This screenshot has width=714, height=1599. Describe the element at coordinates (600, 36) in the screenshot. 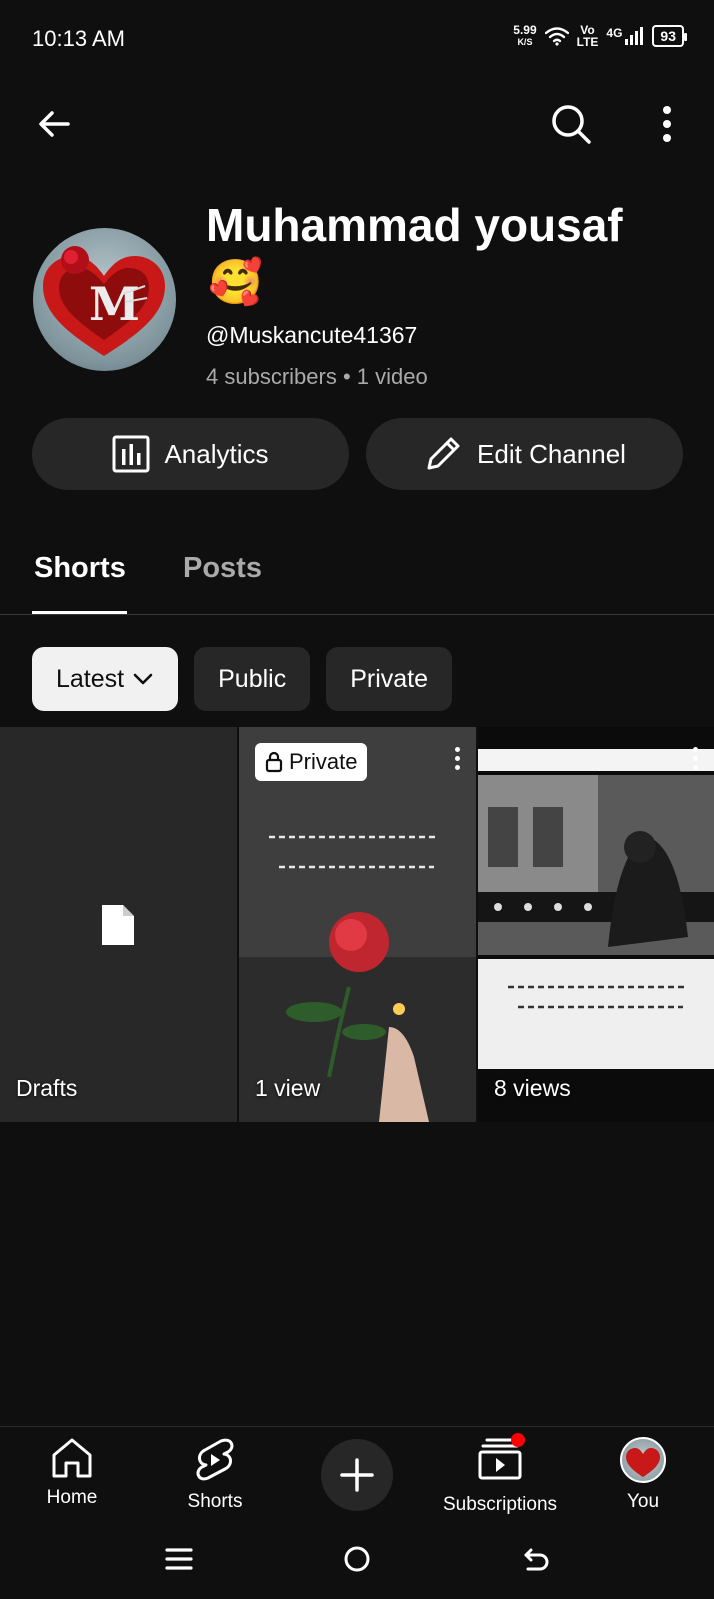

I see `status-icons: 5.99 K/S Vo LTE 4G 93` at that location.